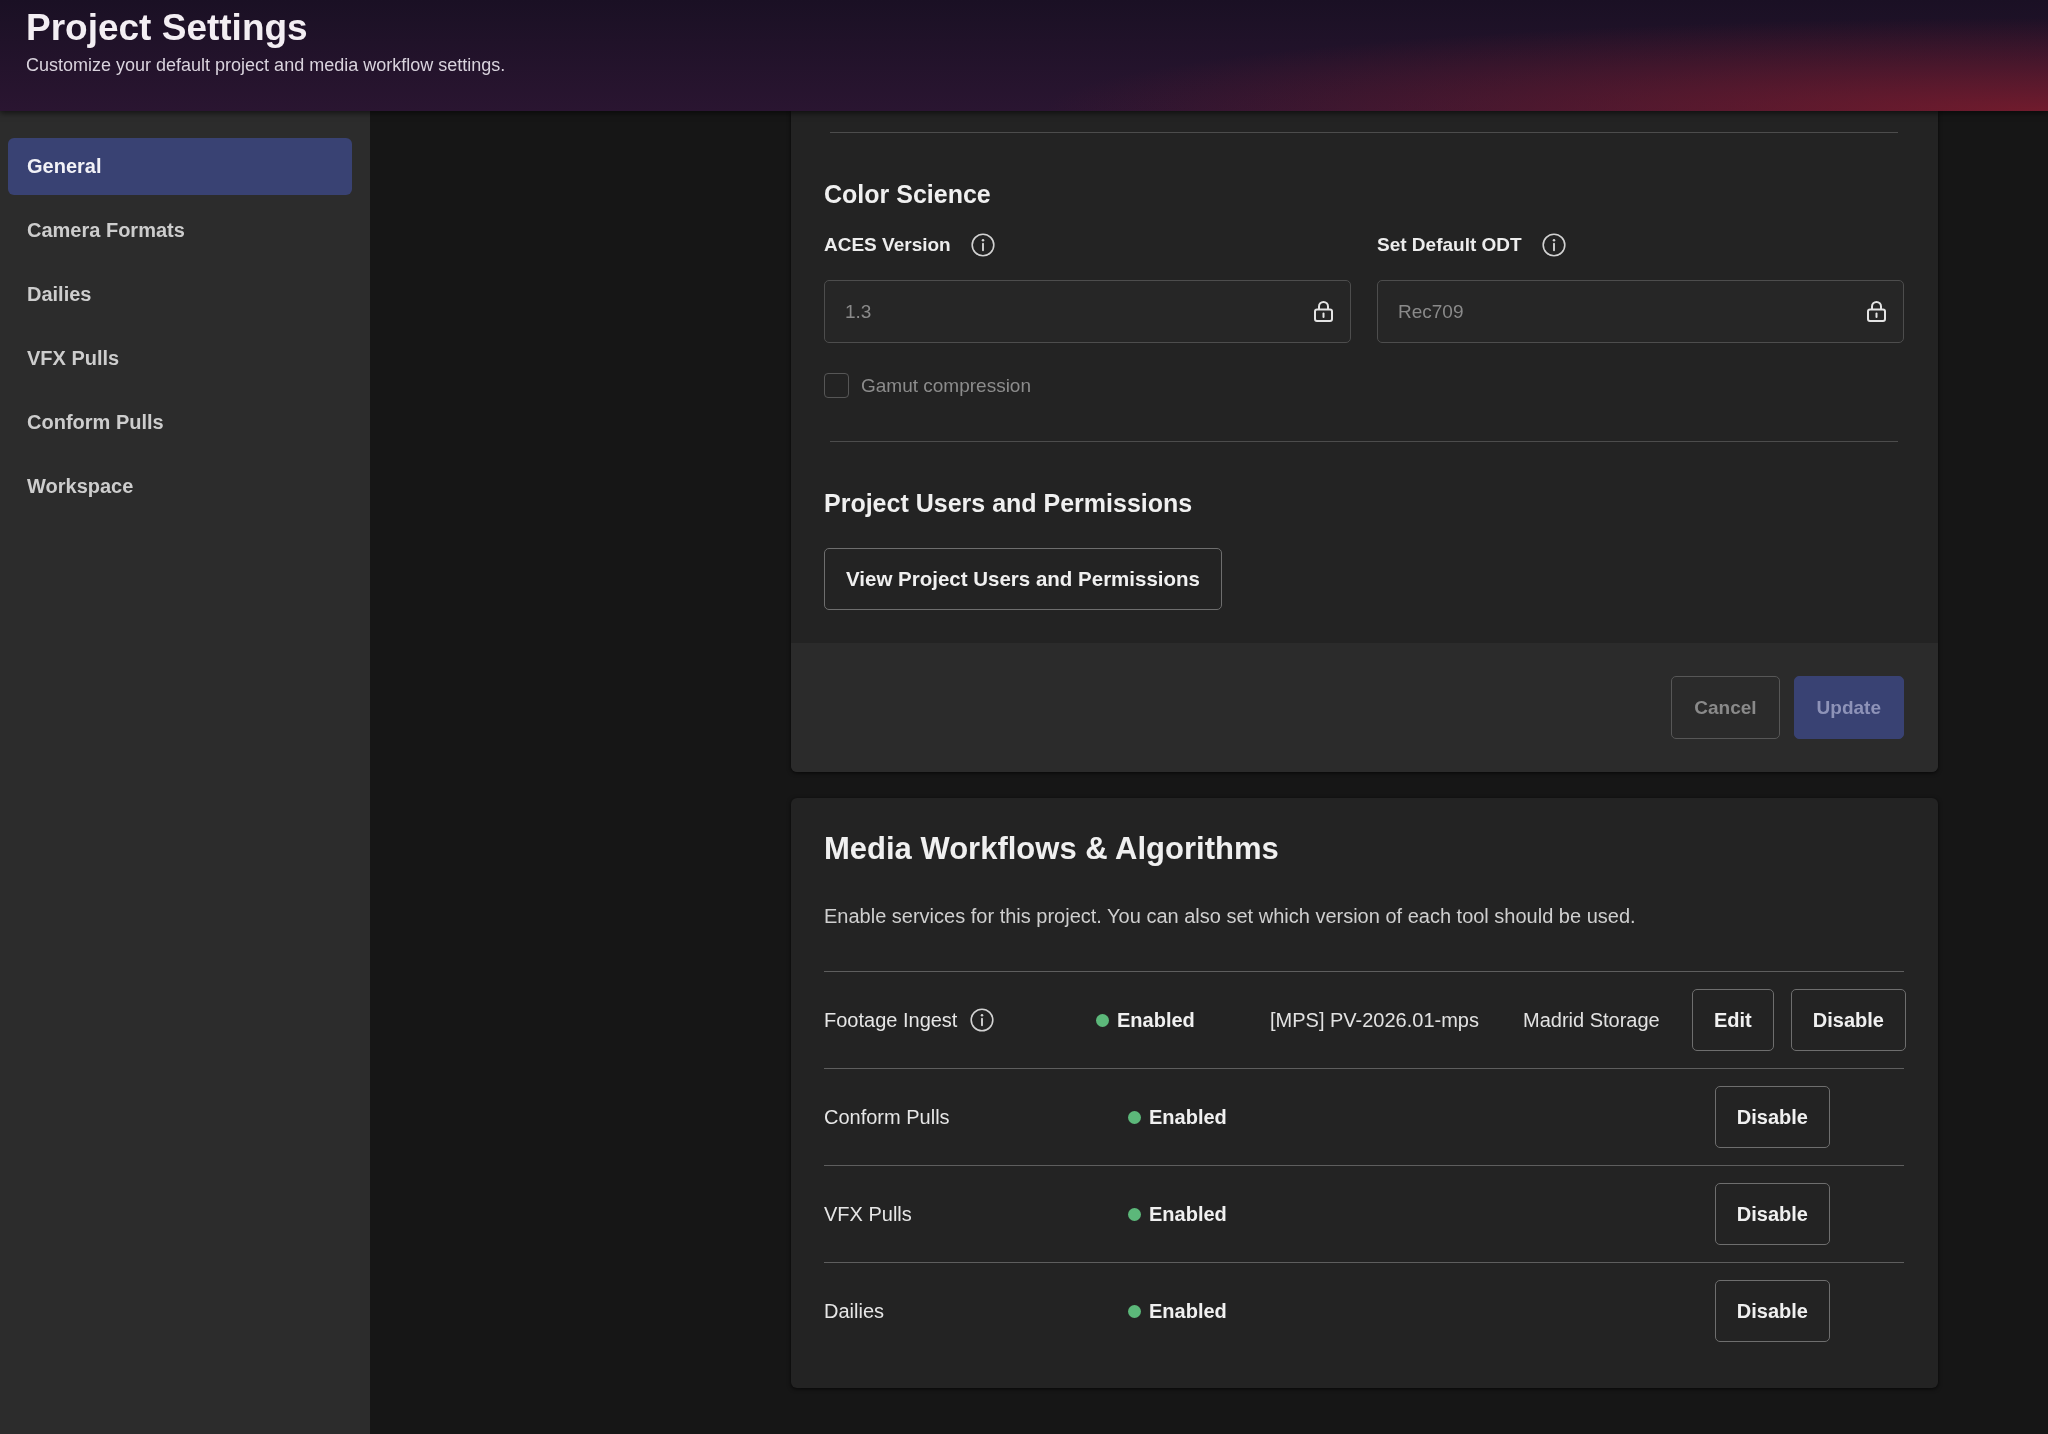 This screenshot has width=2048, height=1434. What do you see at coordinates (1230, 916) in the screenshot?
I see `section-description: Enable services for this project. You can also set which version of each tool should be used.` at bounding box center [1230, 916].